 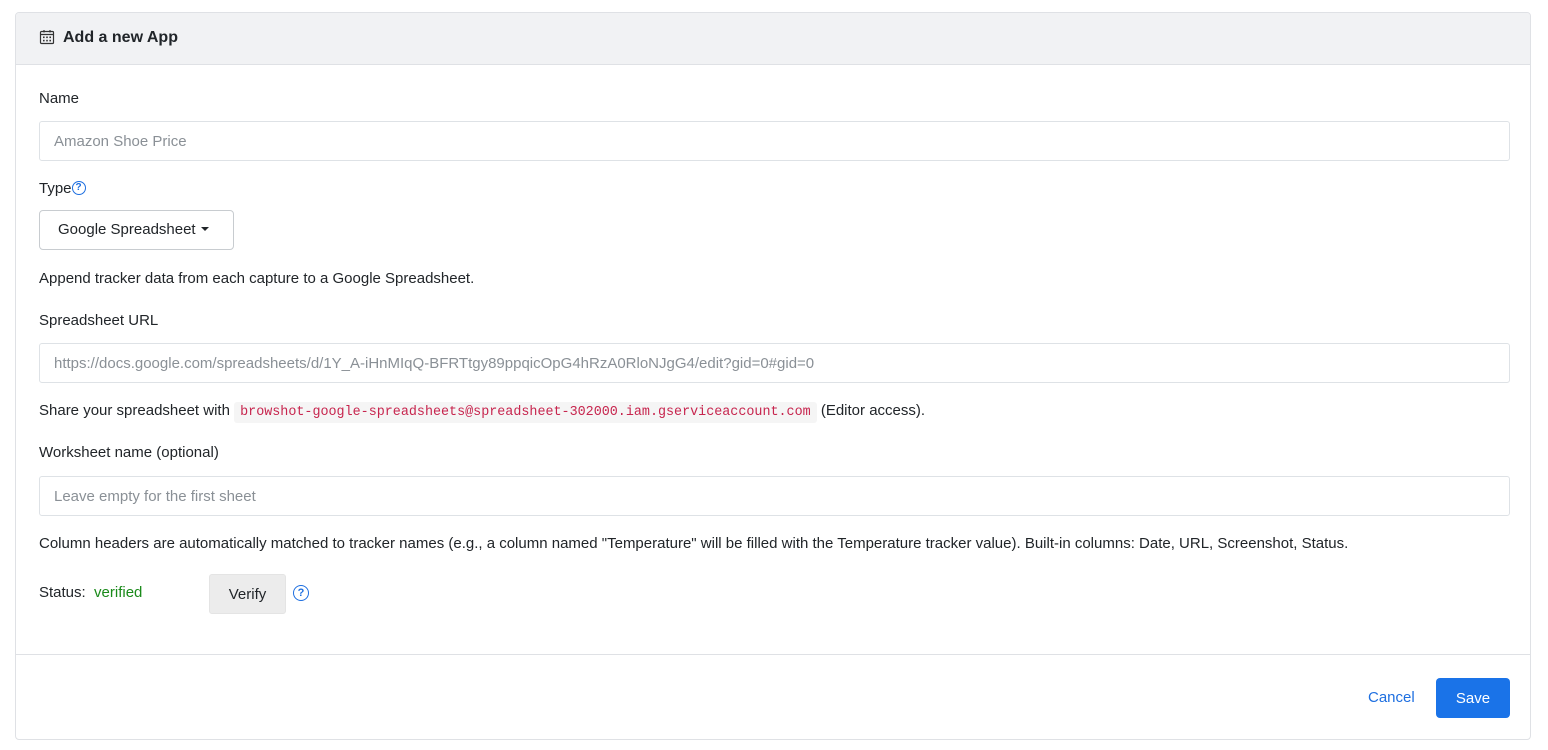 I want to click on type-label-group: Type?, so click(x=62, y=189).